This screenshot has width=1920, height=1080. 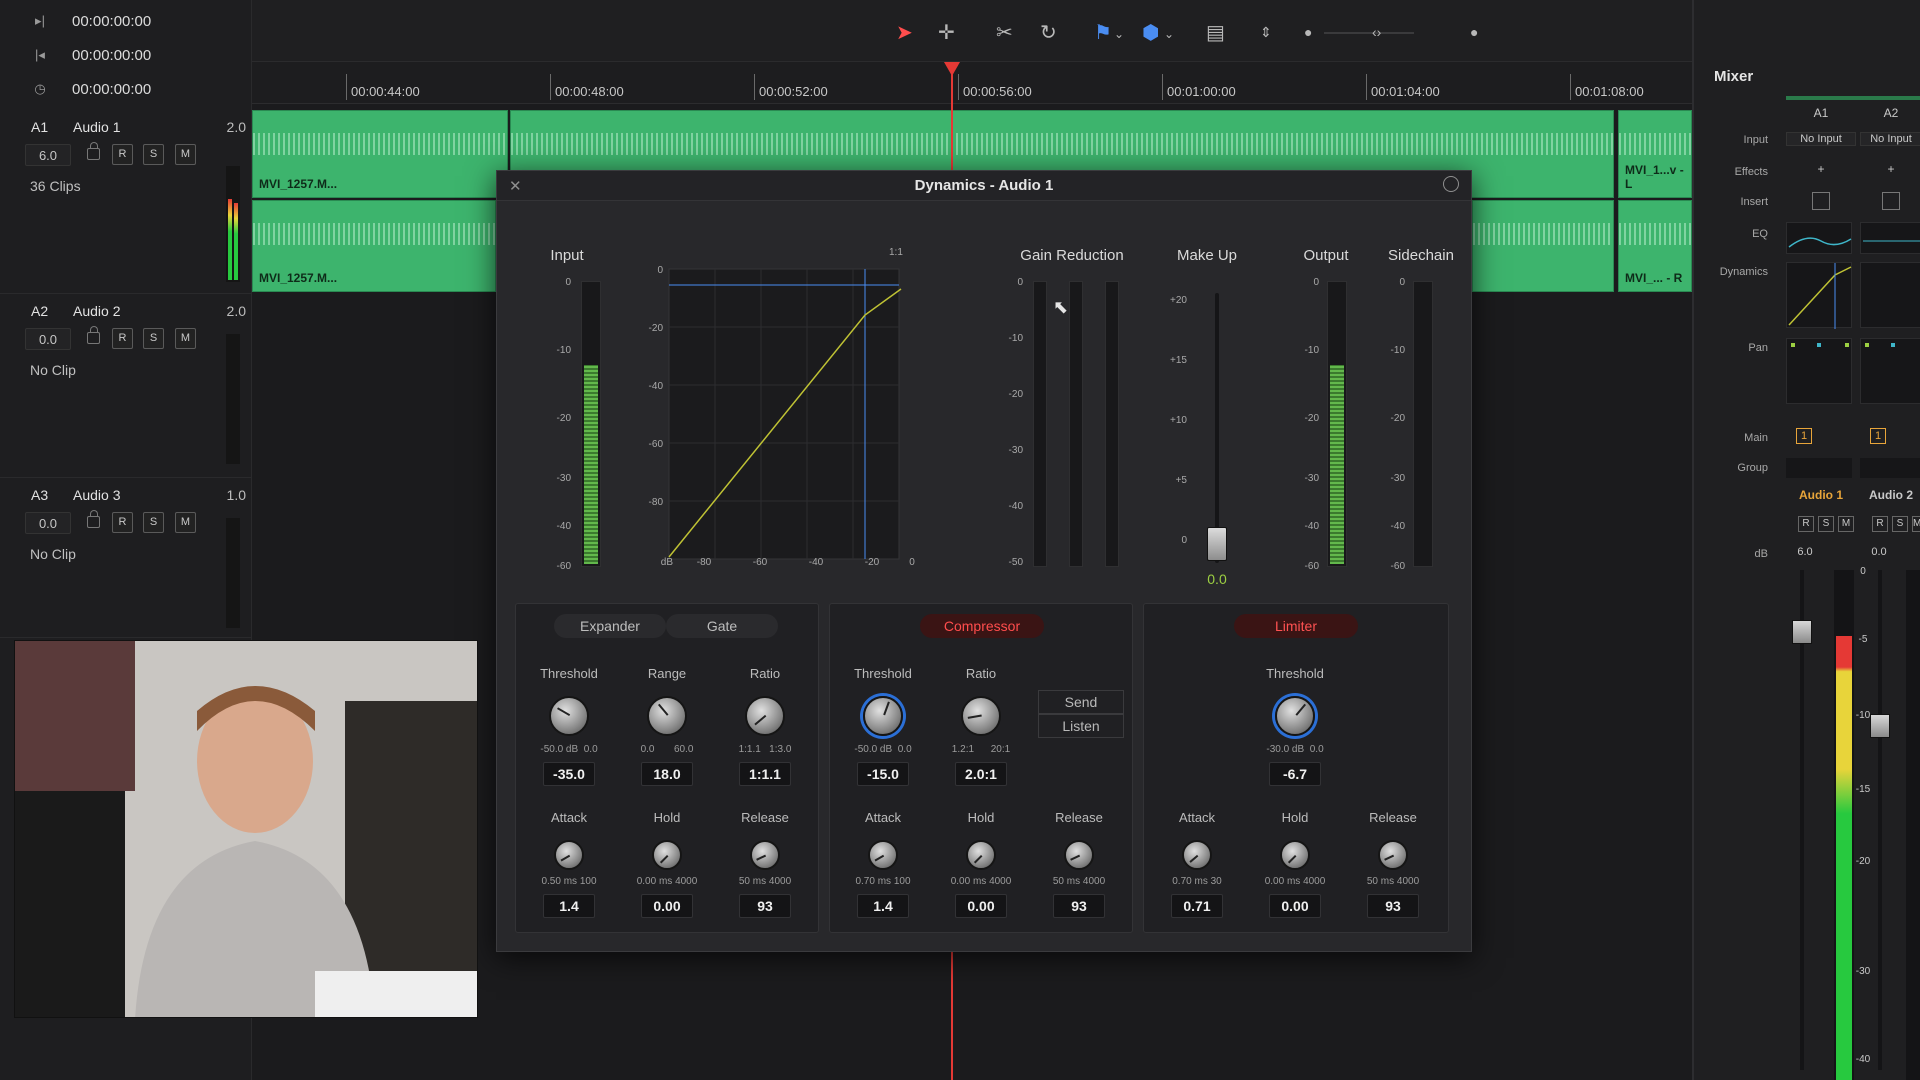 I want to click on limiter-attack-knob, so click(x=1197, y=855).